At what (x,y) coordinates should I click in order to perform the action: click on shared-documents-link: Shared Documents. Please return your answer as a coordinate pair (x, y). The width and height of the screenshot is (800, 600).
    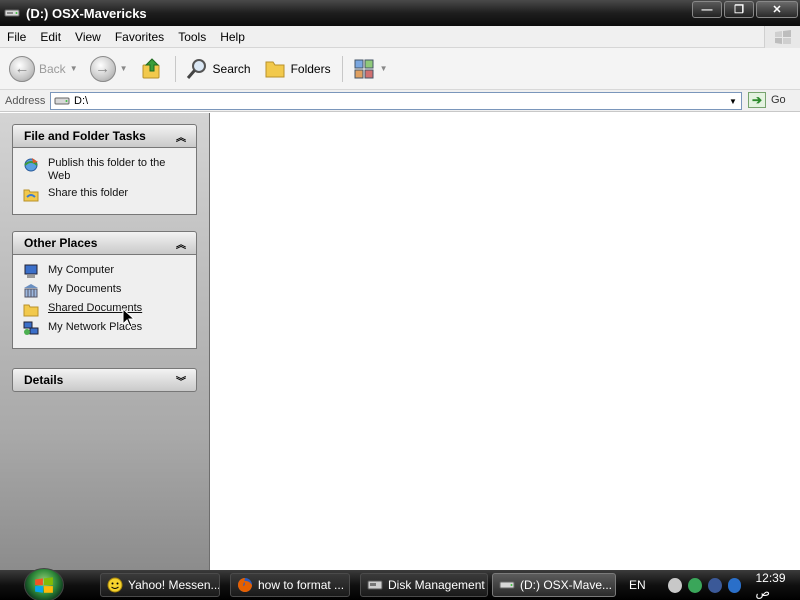
    Looking at the image, I should click on (106, 309).